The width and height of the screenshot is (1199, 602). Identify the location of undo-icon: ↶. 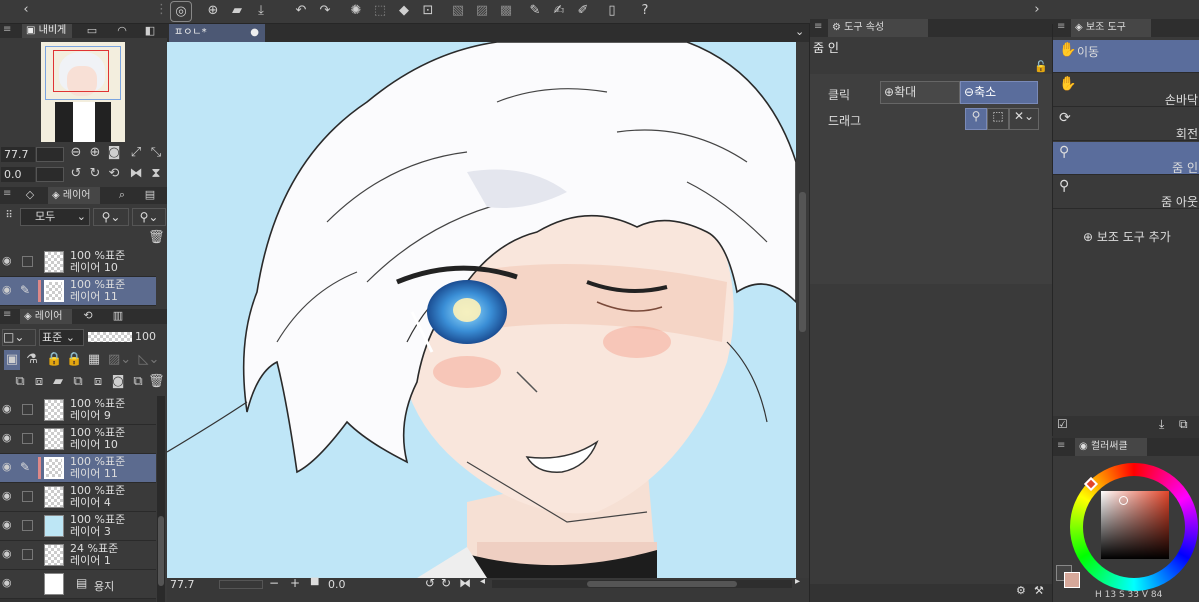
(301, 11).